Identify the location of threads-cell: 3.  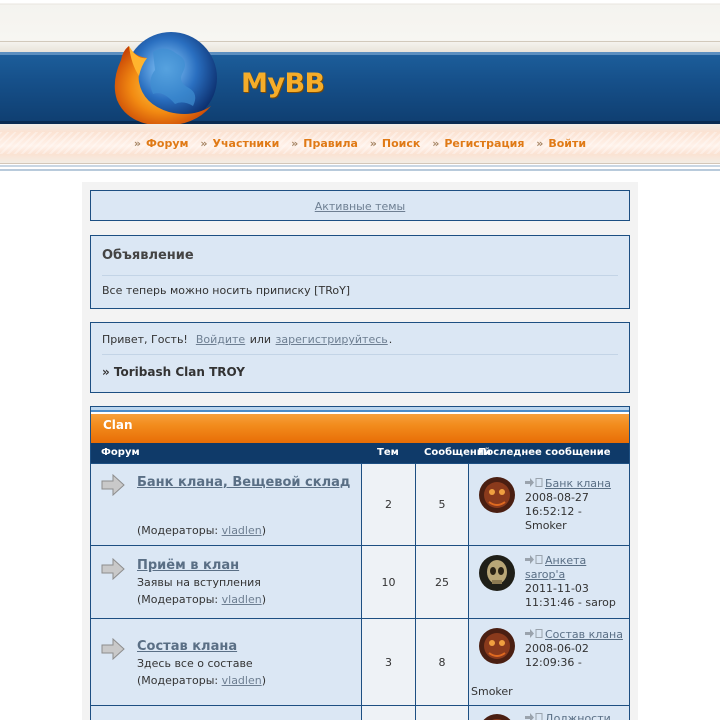
(388, 662).